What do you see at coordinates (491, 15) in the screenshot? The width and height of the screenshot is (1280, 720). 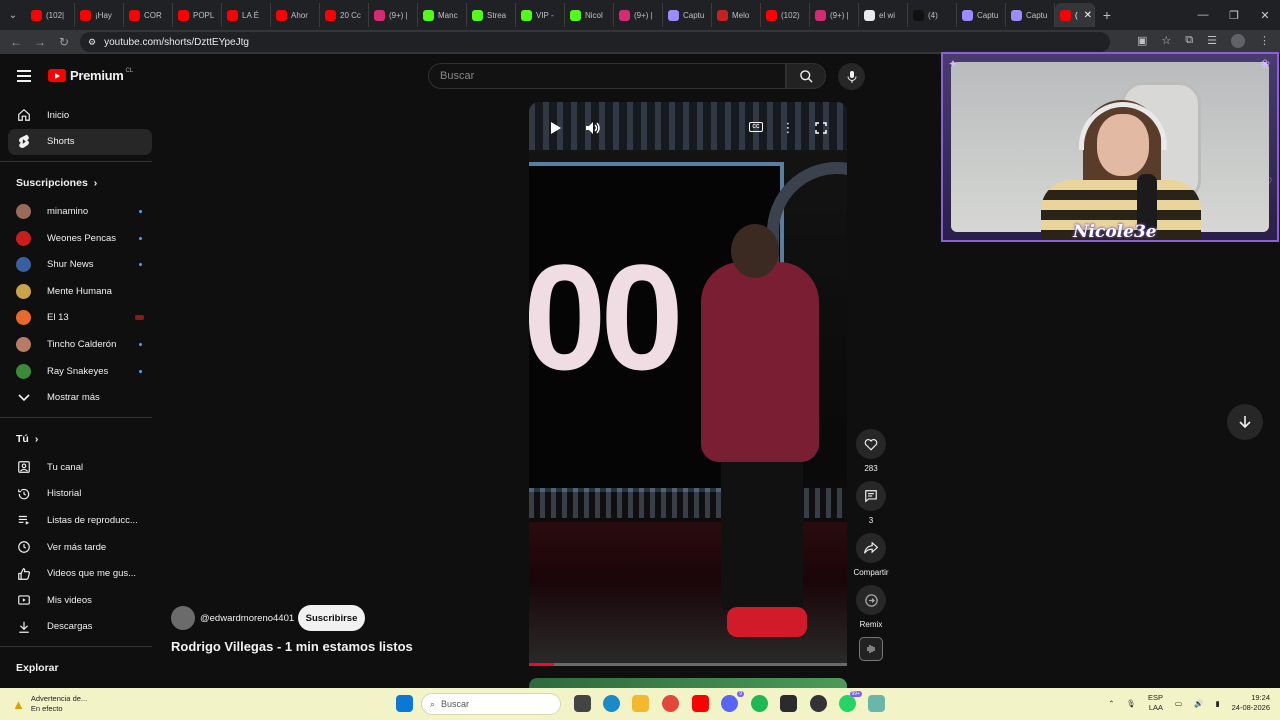 I see `browser-tab: Strea` at bounding box center [491, 15].